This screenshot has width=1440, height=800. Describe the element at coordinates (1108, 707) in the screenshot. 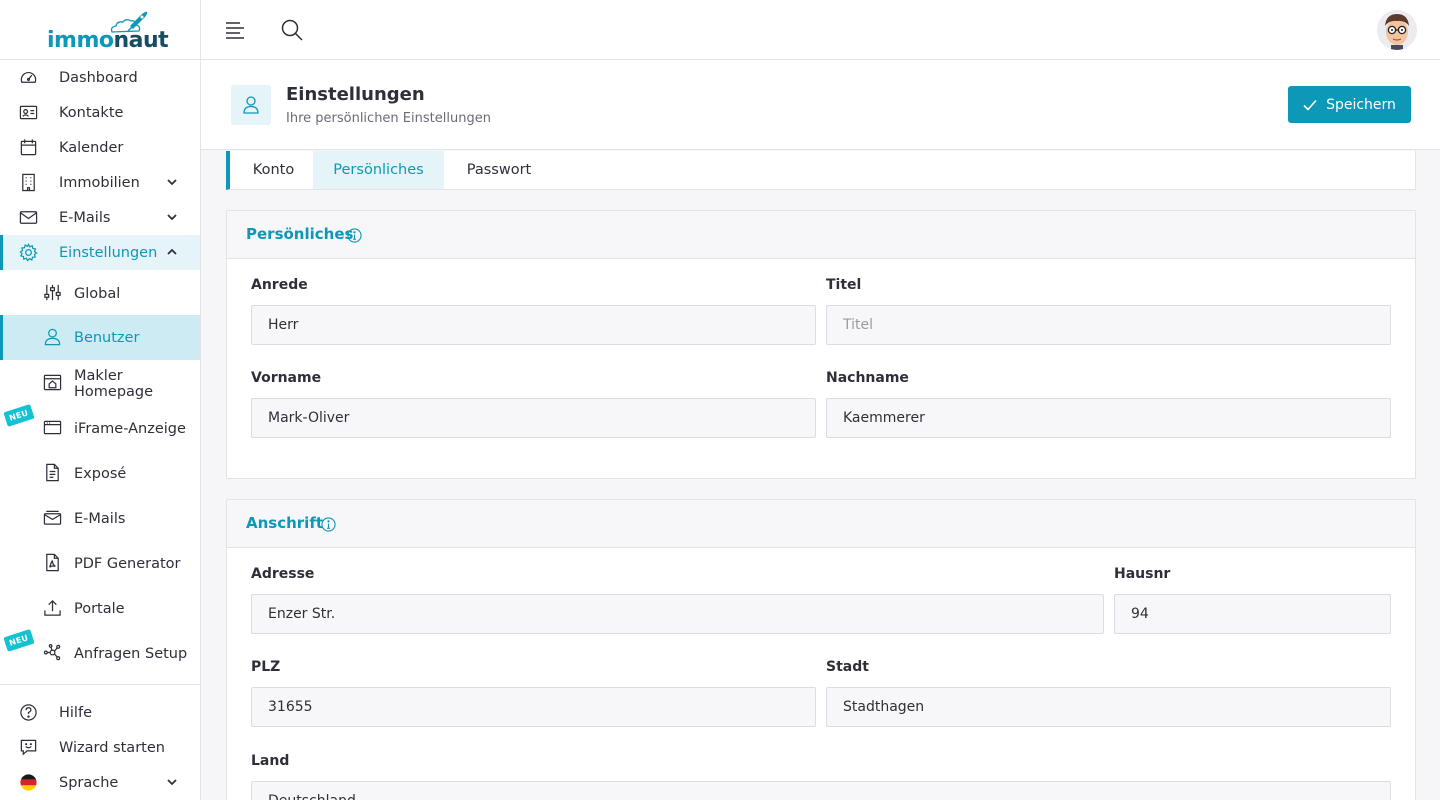

I see `stadt-field` at that location.